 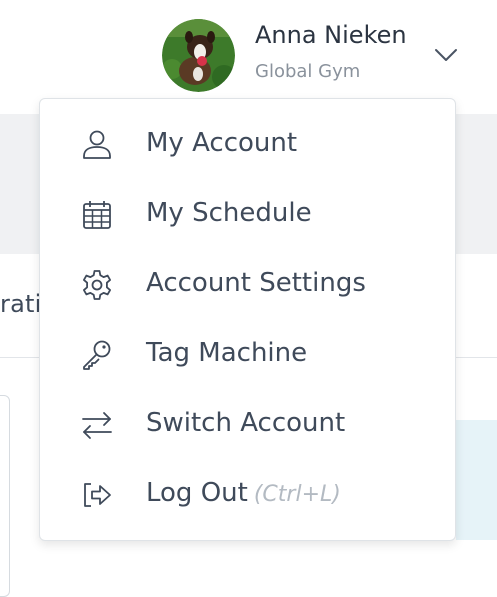 I want to click on user-icon, so click(x=97, y=145).